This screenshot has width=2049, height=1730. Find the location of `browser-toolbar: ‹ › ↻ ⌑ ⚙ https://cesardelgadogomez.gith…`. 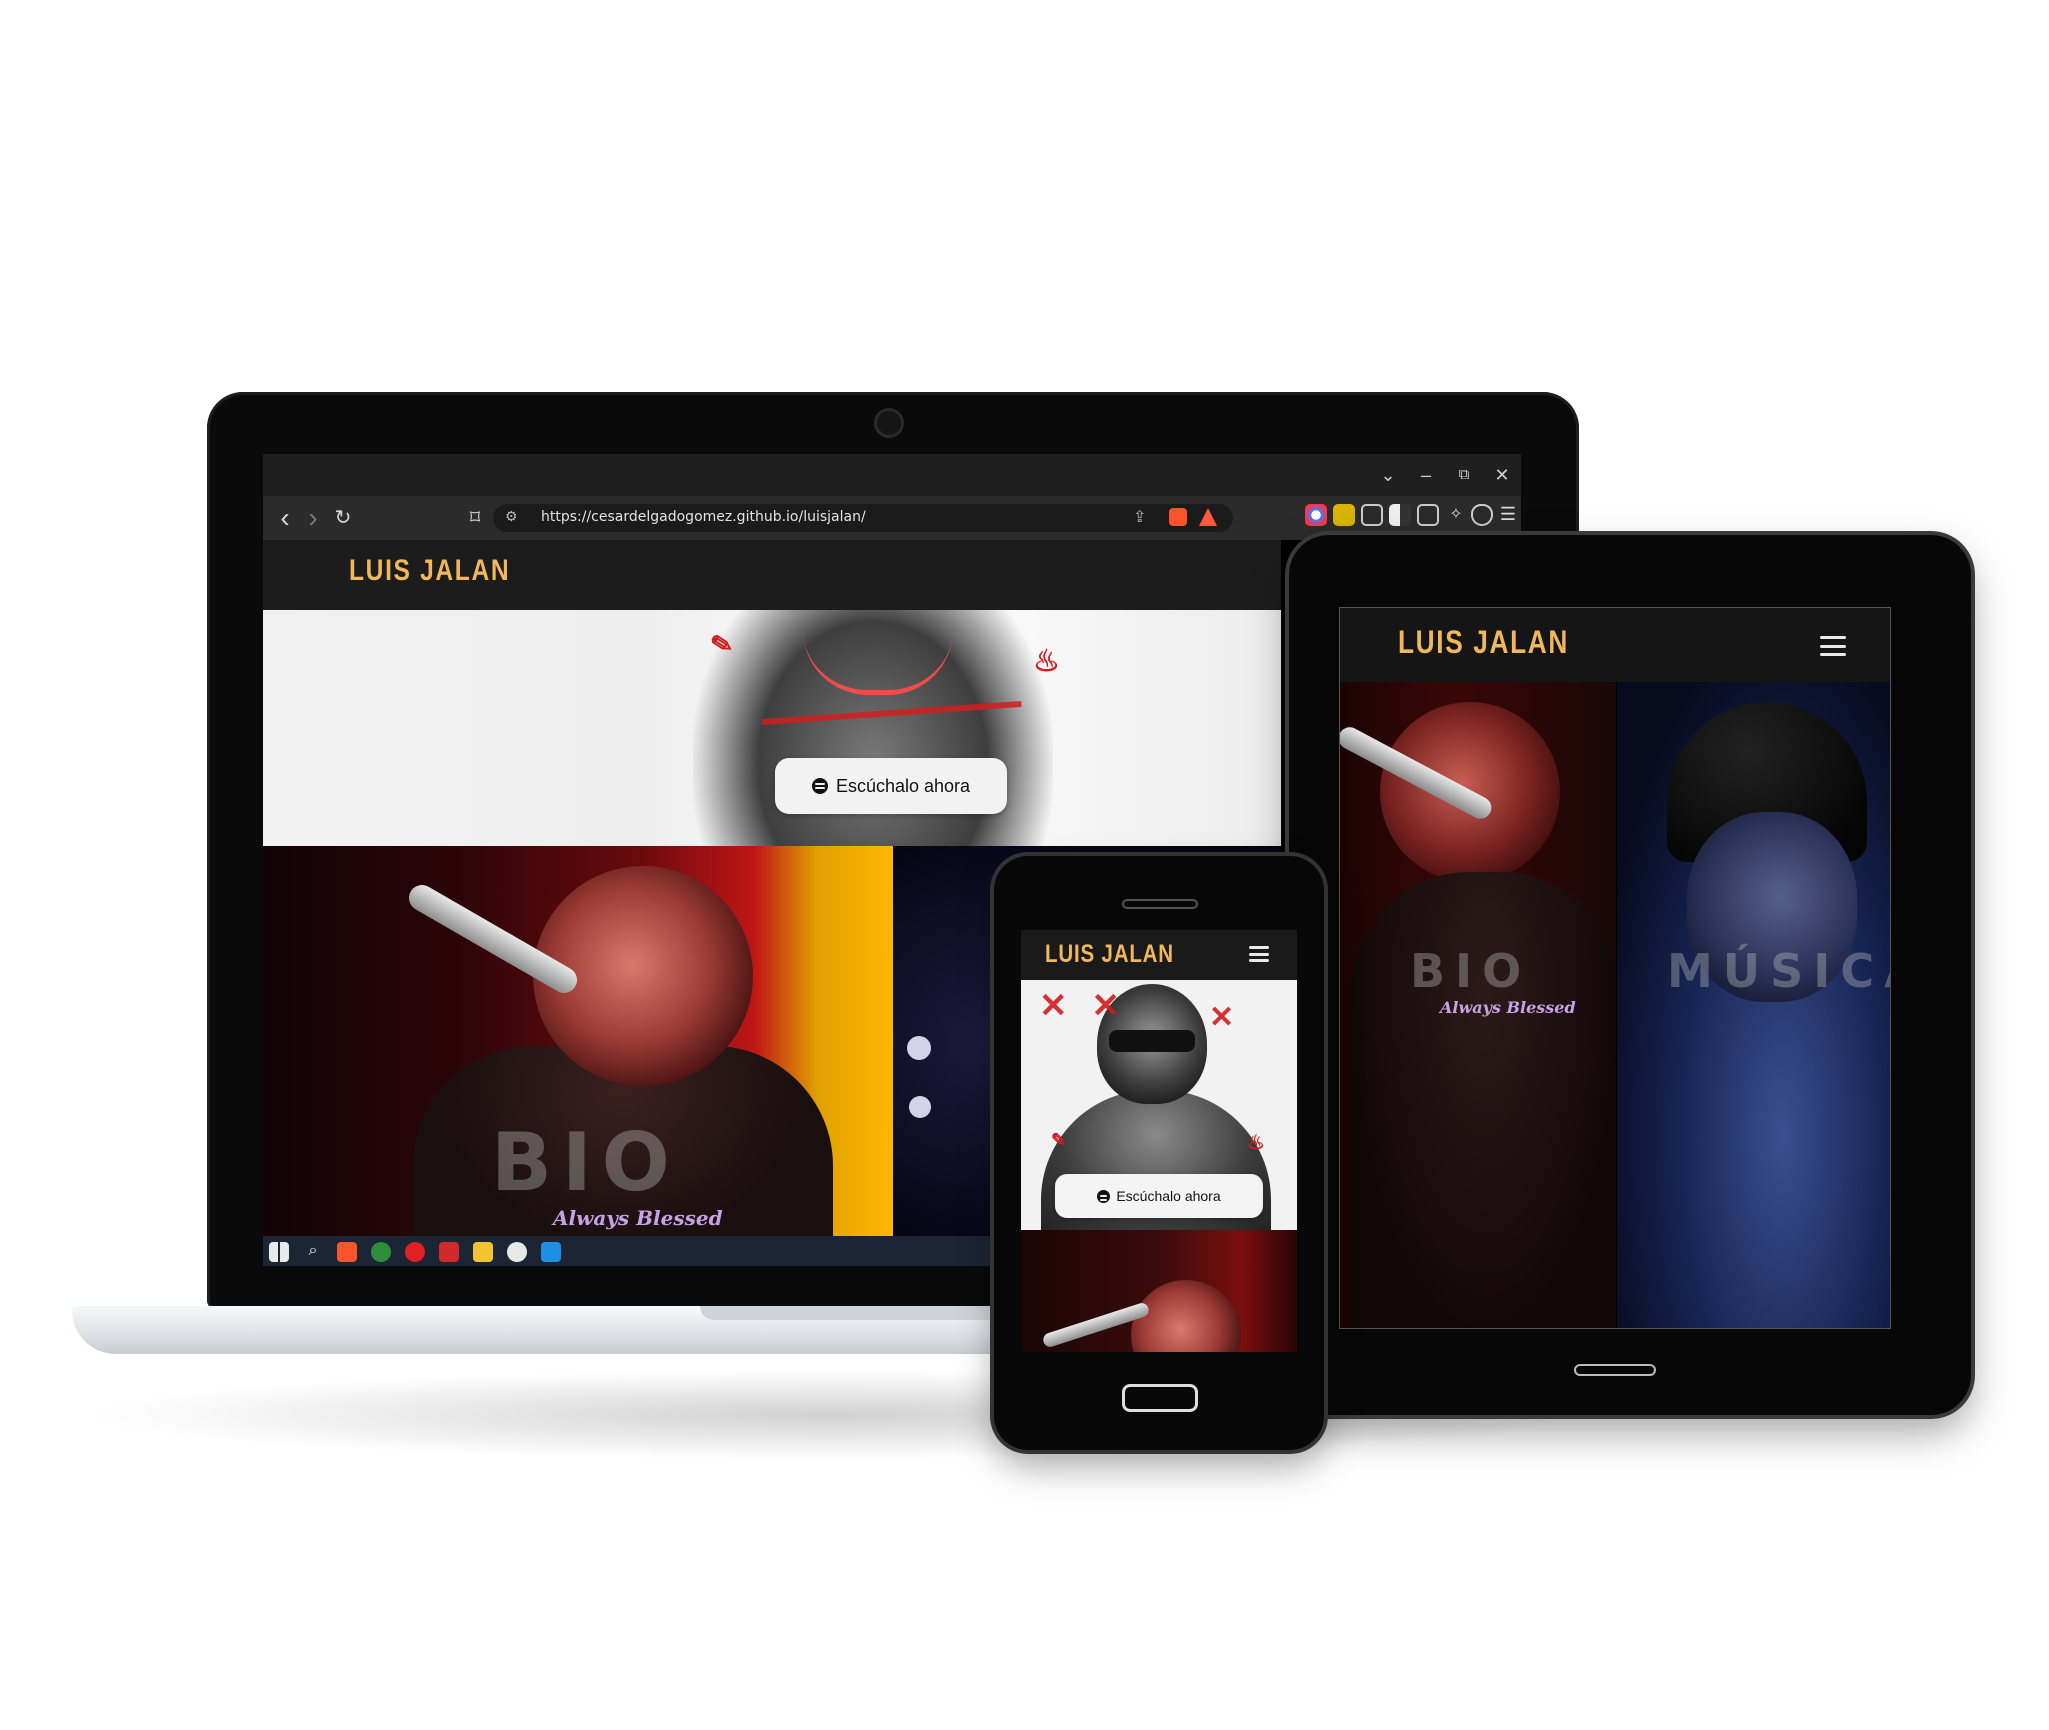

browser-toolbar: ‹ › ↻ ⌑ ⚙ https://cesardelgadogomez.gith… is located at coordinates (892, 518).